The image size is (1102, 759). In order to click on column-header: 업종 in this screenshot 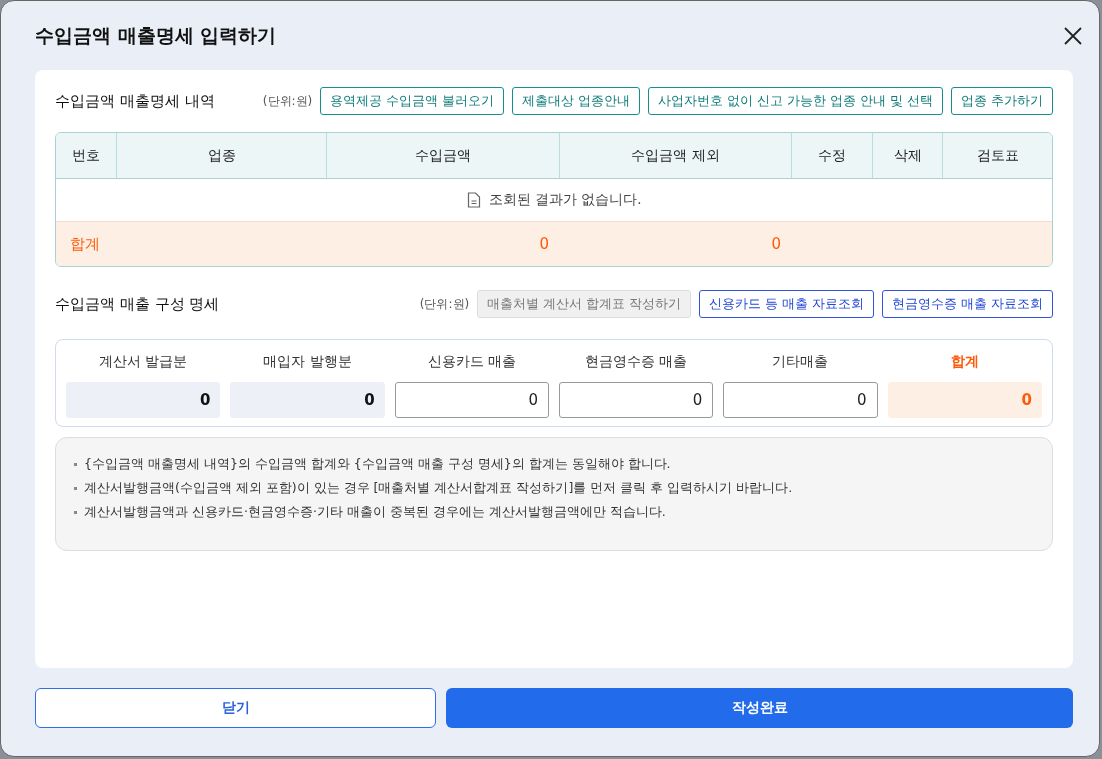, I will do `click(222, 155)`.